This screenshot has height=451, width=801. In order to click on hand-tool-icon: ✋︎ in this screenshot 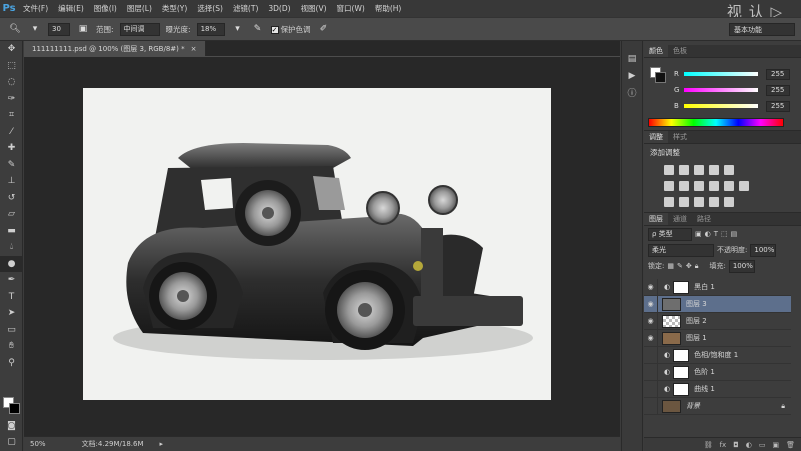, I will do `click(11, 346)`.